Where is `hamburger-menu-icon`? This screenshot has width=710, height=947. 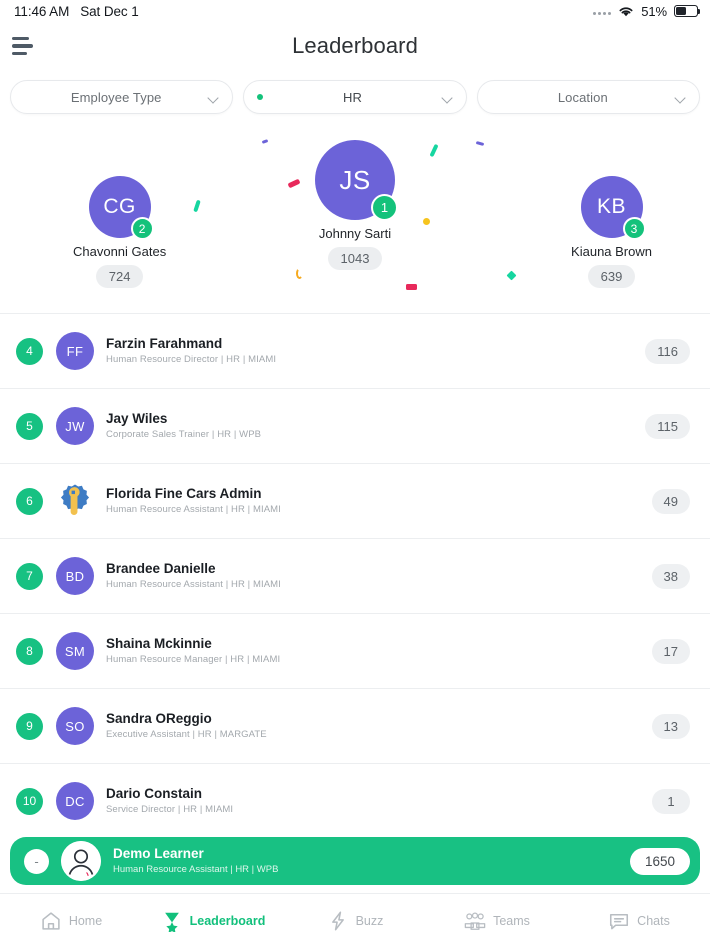 hamburger-menu-icon is located at coordinates (27, 46).